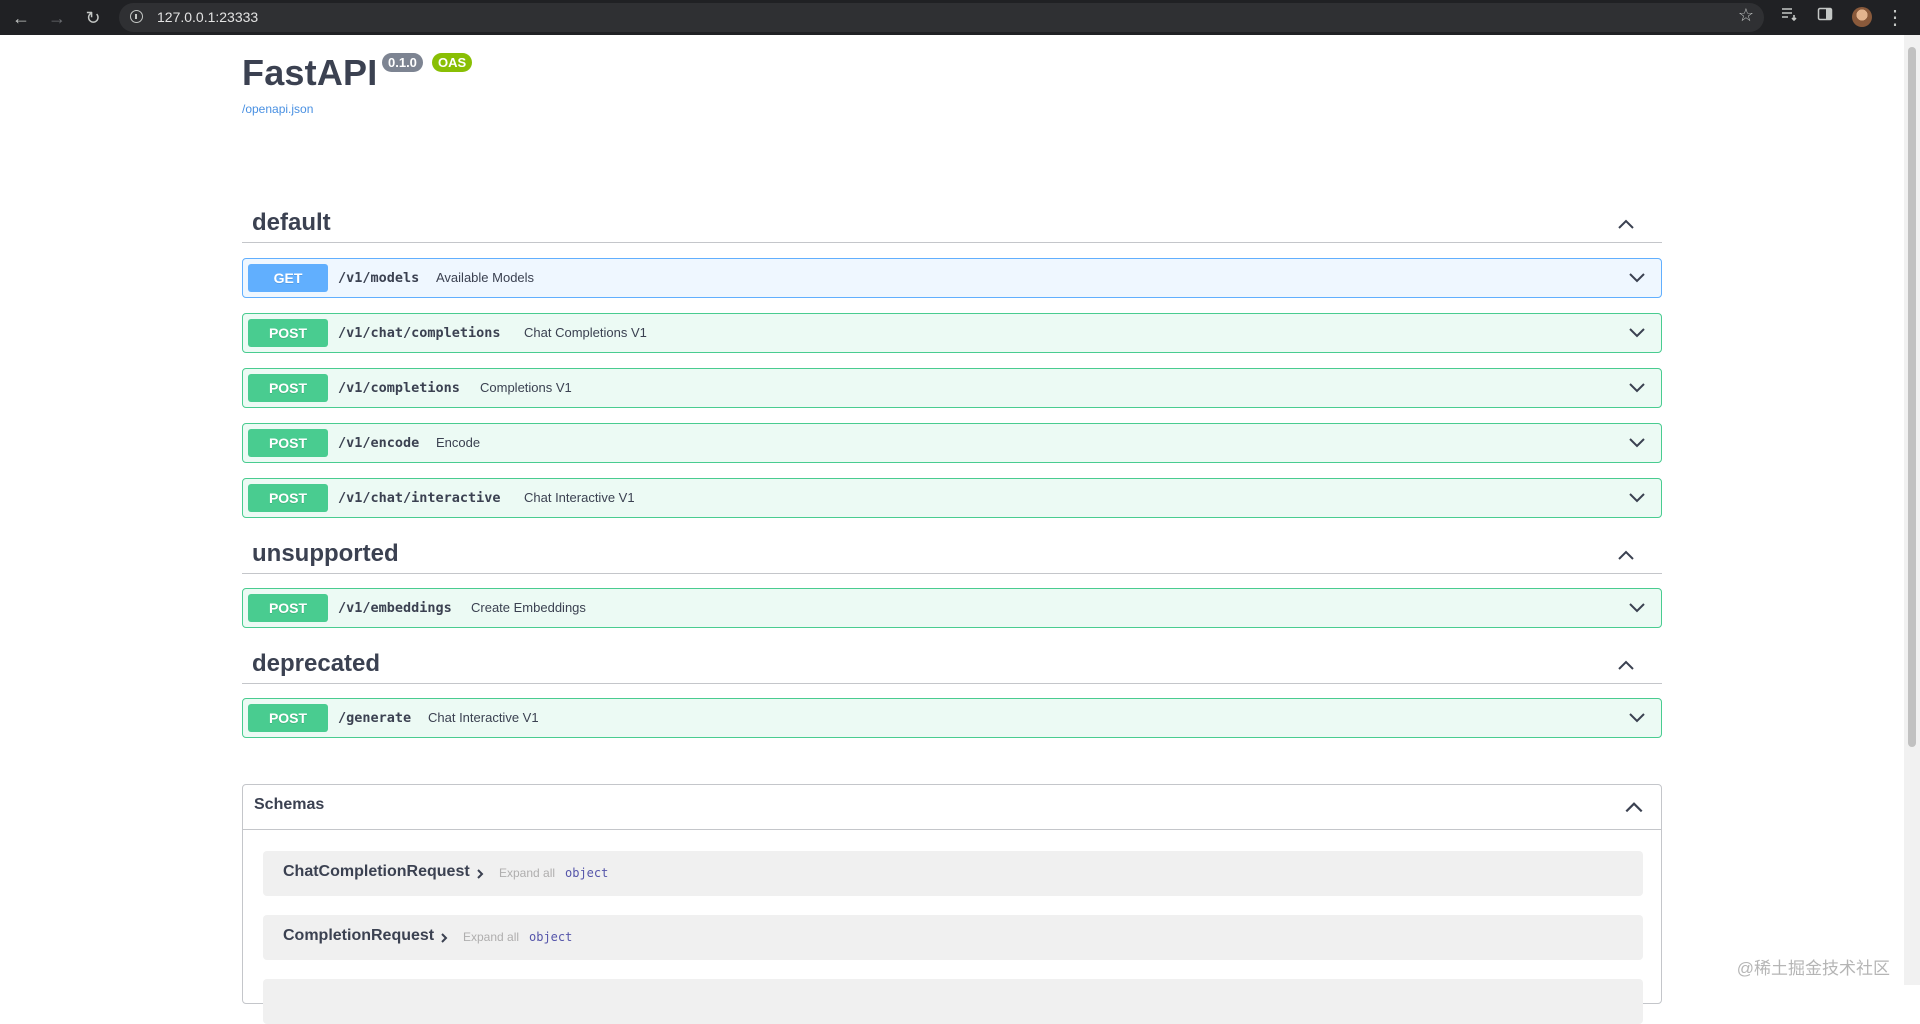 The width and height of the screenshot is (1920, 1024). What do you see at coordinates (277, 109) in the screenshot?
I see `openapi-json-link: /openapi.json` at bounding box center [277, 109].